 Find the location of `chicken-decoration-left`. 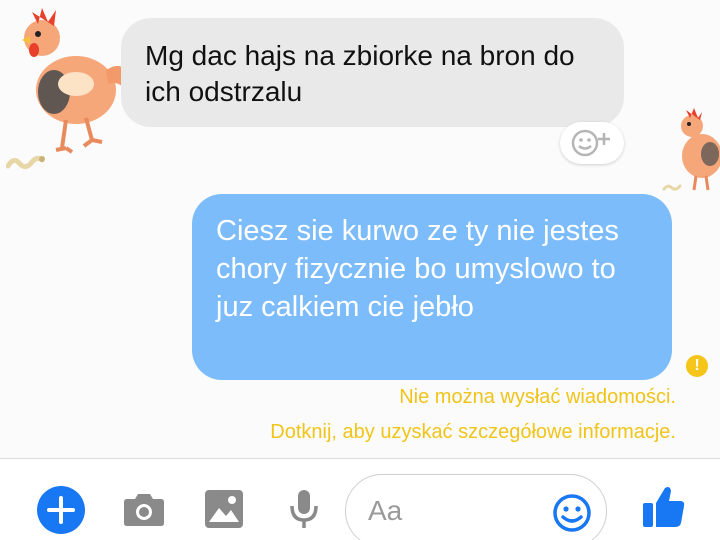

chicken-decoration-left is located at coordinates (74, 81).